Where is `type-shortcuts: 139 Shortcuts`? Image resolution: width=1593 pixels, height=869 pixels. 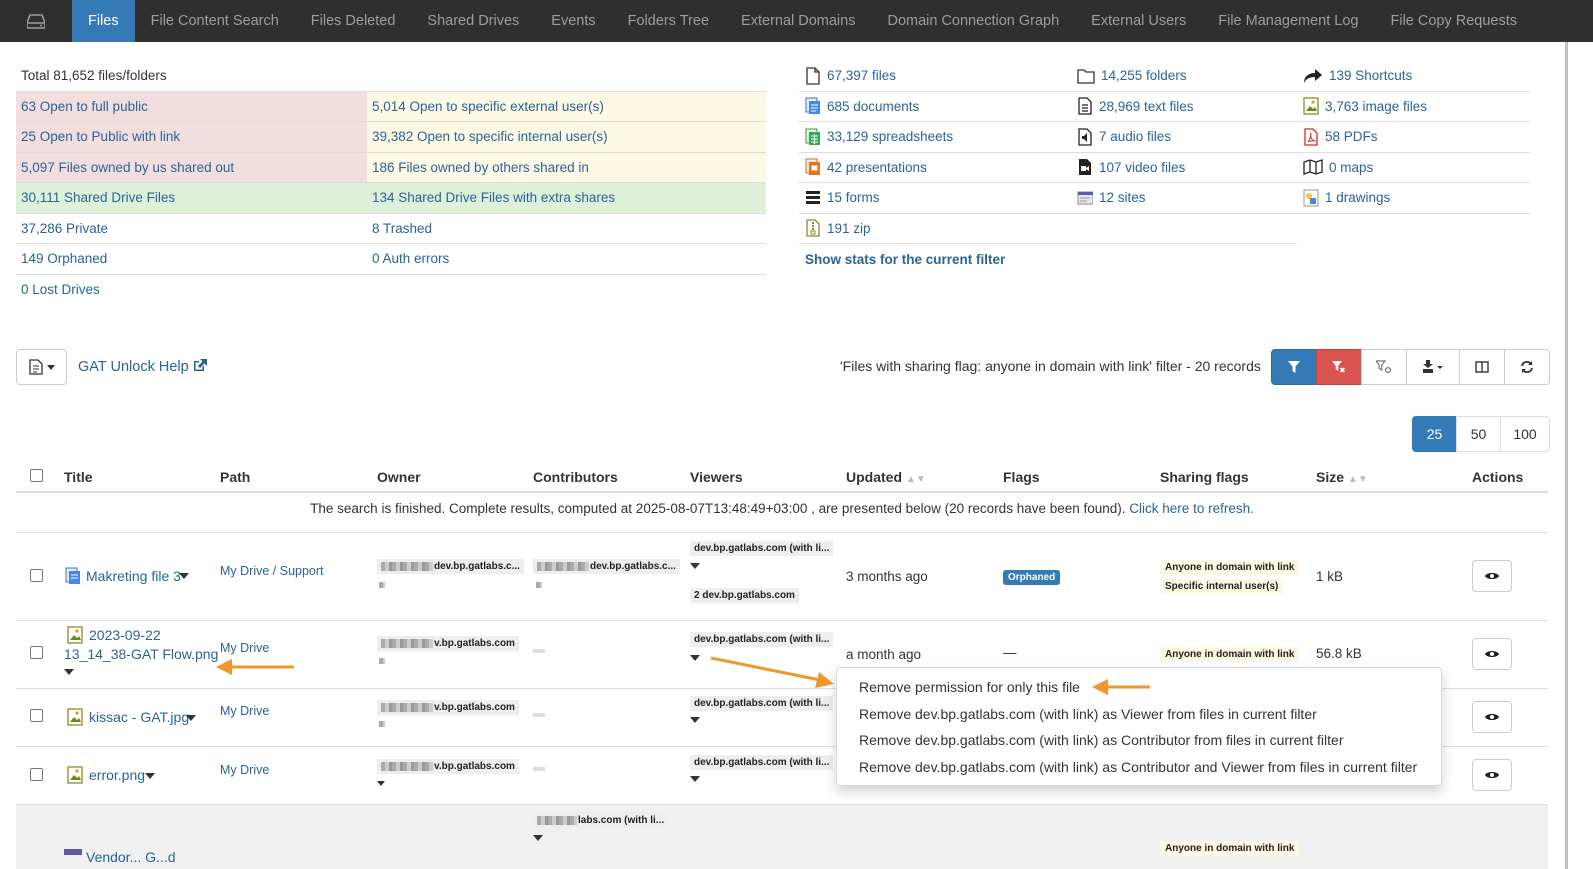 type-shortcuts: 139 Shortcuts is located at coordinates (1413, 76).